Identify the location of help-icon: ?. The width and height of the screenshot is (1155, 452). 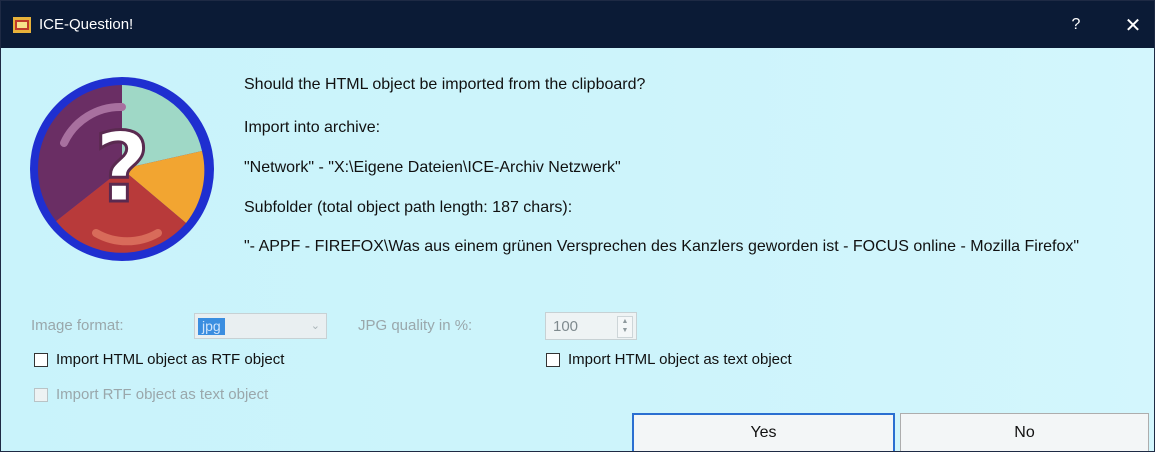
(1076, 24).